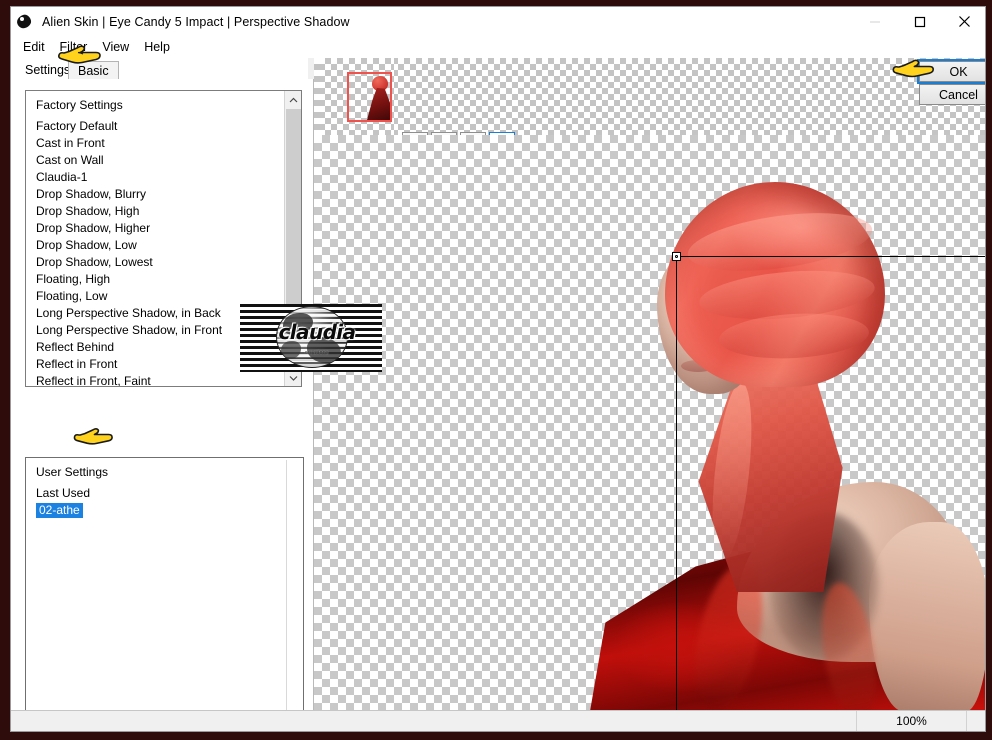 This screenshot has height=740, width=992. What do you see at coordinates (164, 493) in the screenshot?
I see `list-item: Last Used` at bounding box center [164, 493].